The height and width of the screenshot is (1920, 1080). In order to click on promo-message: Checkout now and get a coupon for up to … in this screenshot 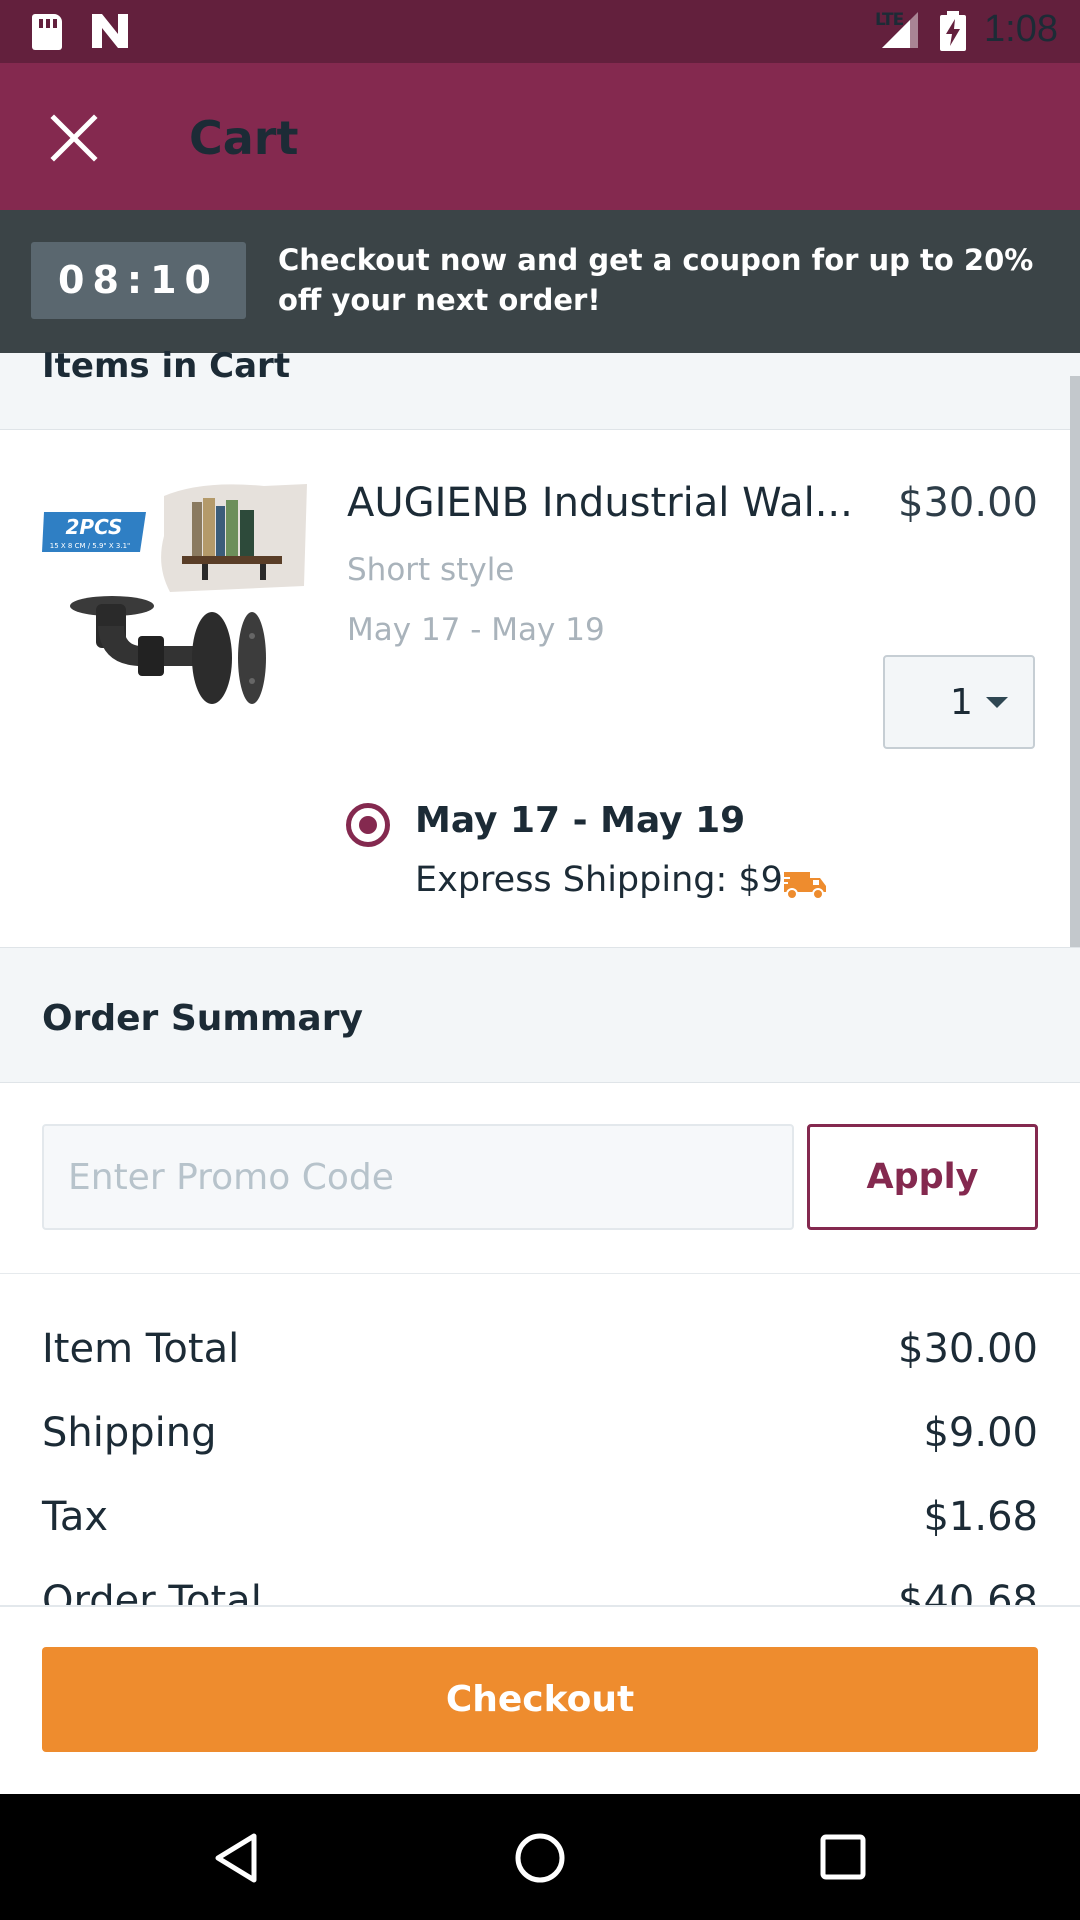, I will do `click(656, 280)`.